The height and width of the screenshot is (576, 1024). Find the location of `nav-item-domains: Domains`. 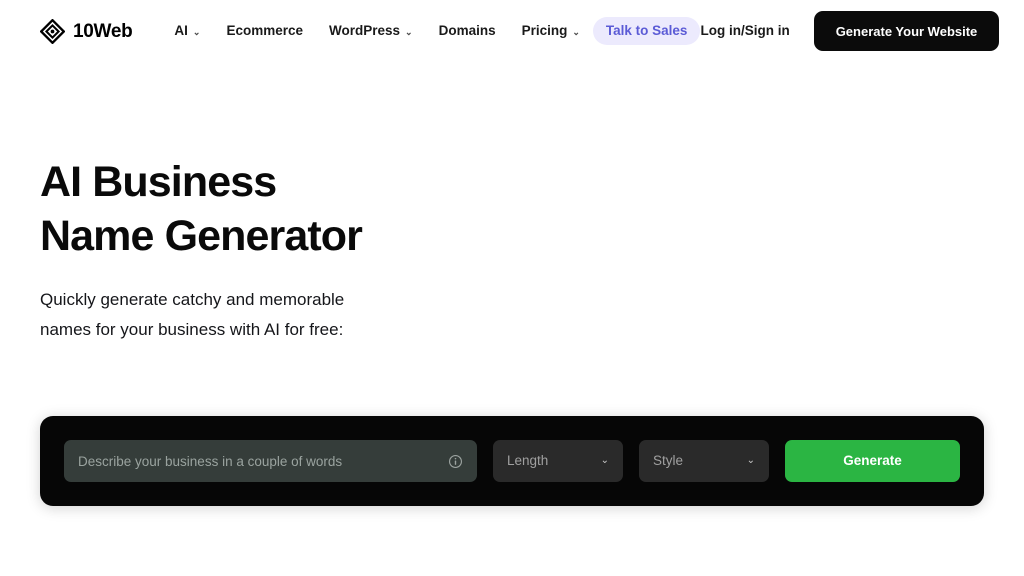

nav-item-domains: Domains is located at coordinates (467, 31).